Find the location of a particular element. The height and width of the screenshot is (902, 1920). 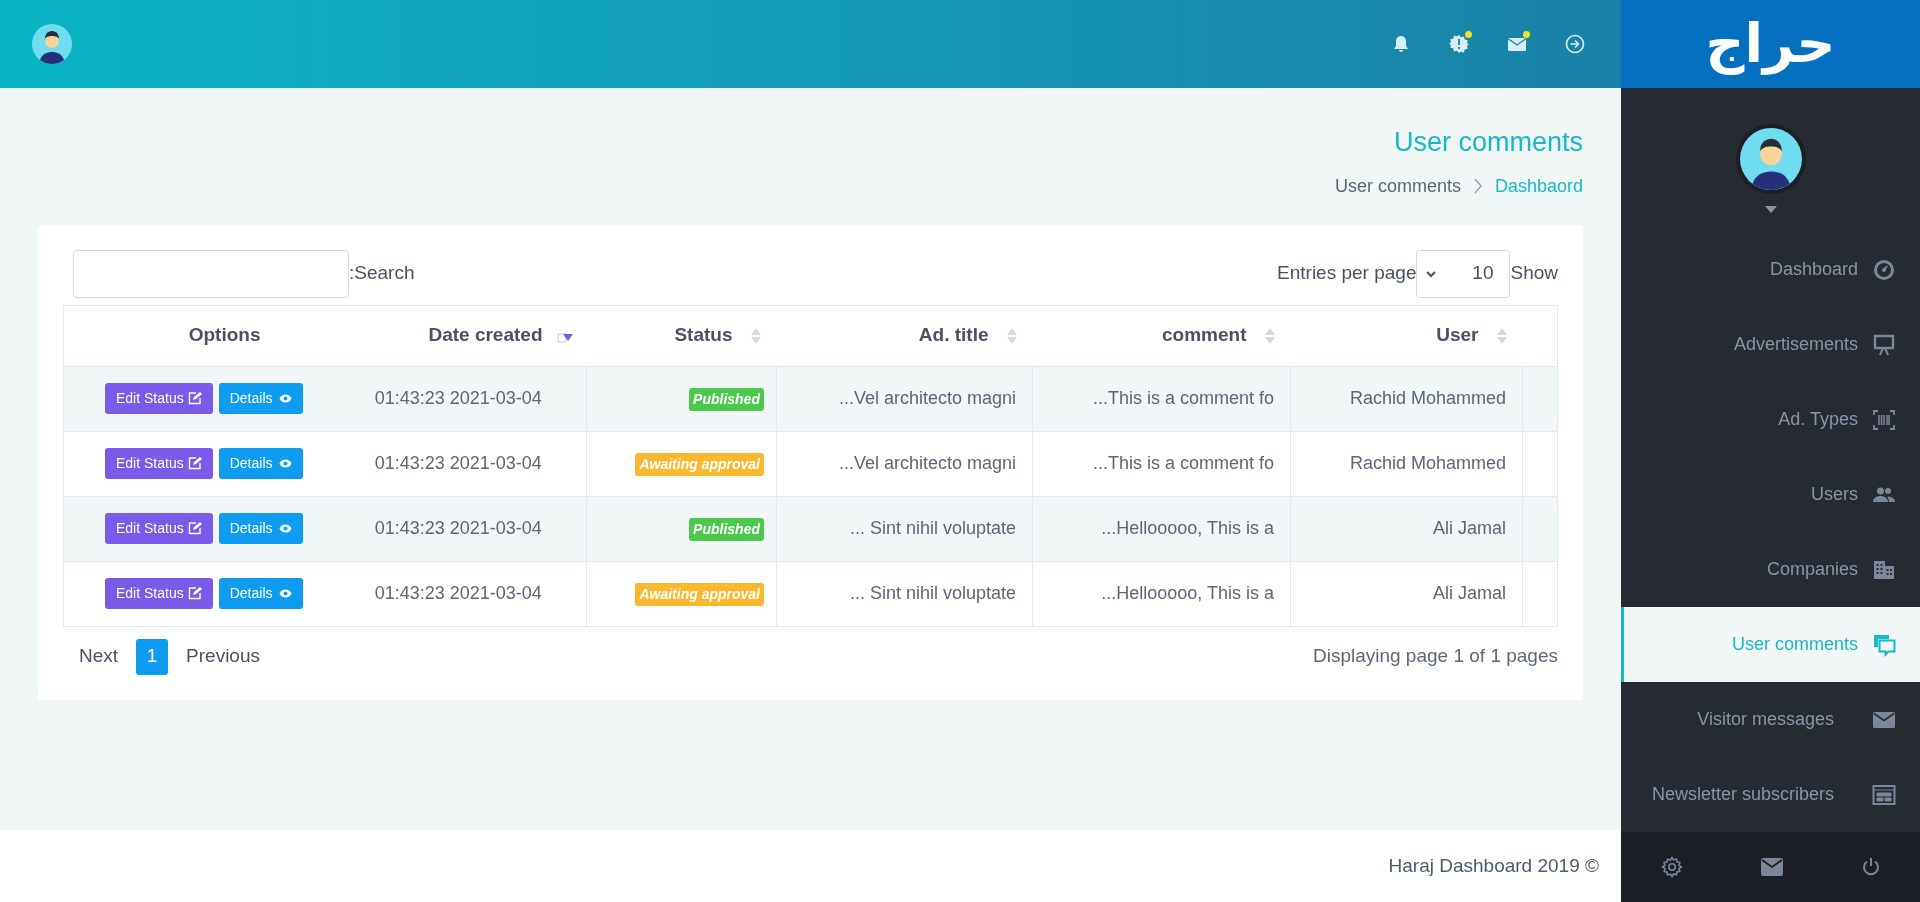

sidebar-item: Visitor messages is located at coordinates (1770, 719).